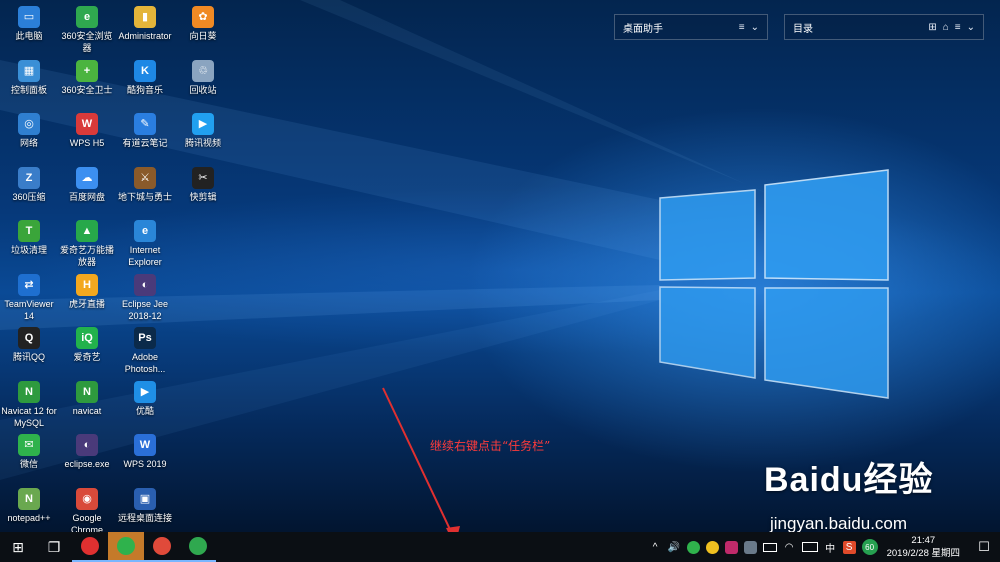 Image resolution: width=1000 pixels, height=562 pixels. I want to click on administrator-icon: ▮, so click(145, 17).